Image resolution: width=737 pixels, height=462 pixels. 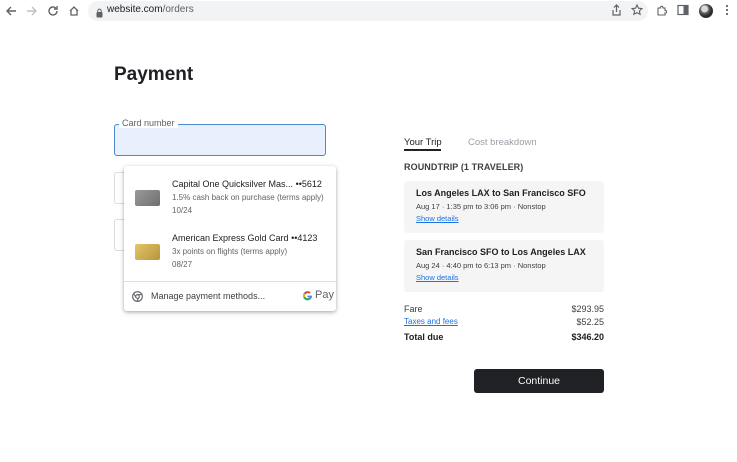 What do you see at coordinates (501, 193) in the screenshot?
I see `flight-route: Los Angeles LAX to San Francisco SFO` at bounding box center [501, 193].